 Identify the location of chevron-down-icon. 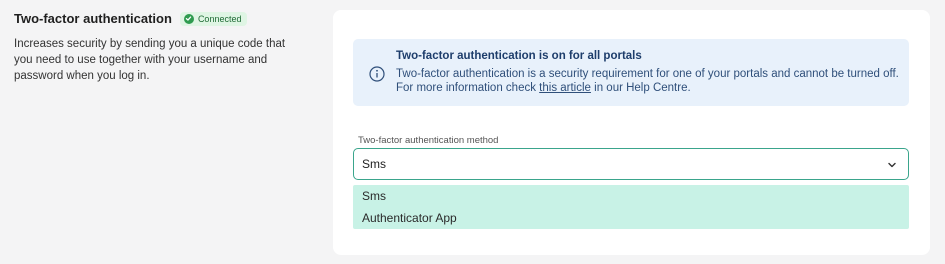
(892, 164).